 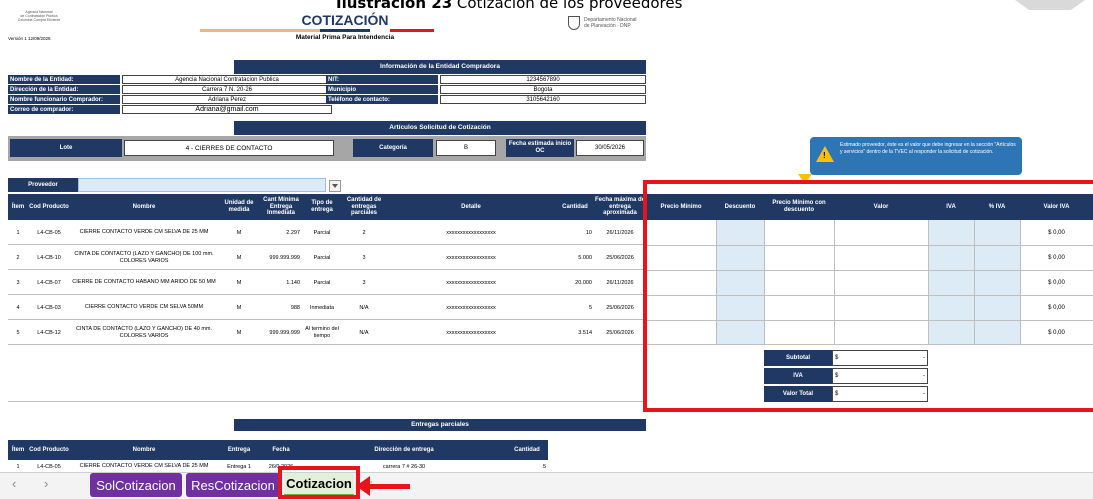 I want to click on row-parciales: 2, so click(x=364, y=232).